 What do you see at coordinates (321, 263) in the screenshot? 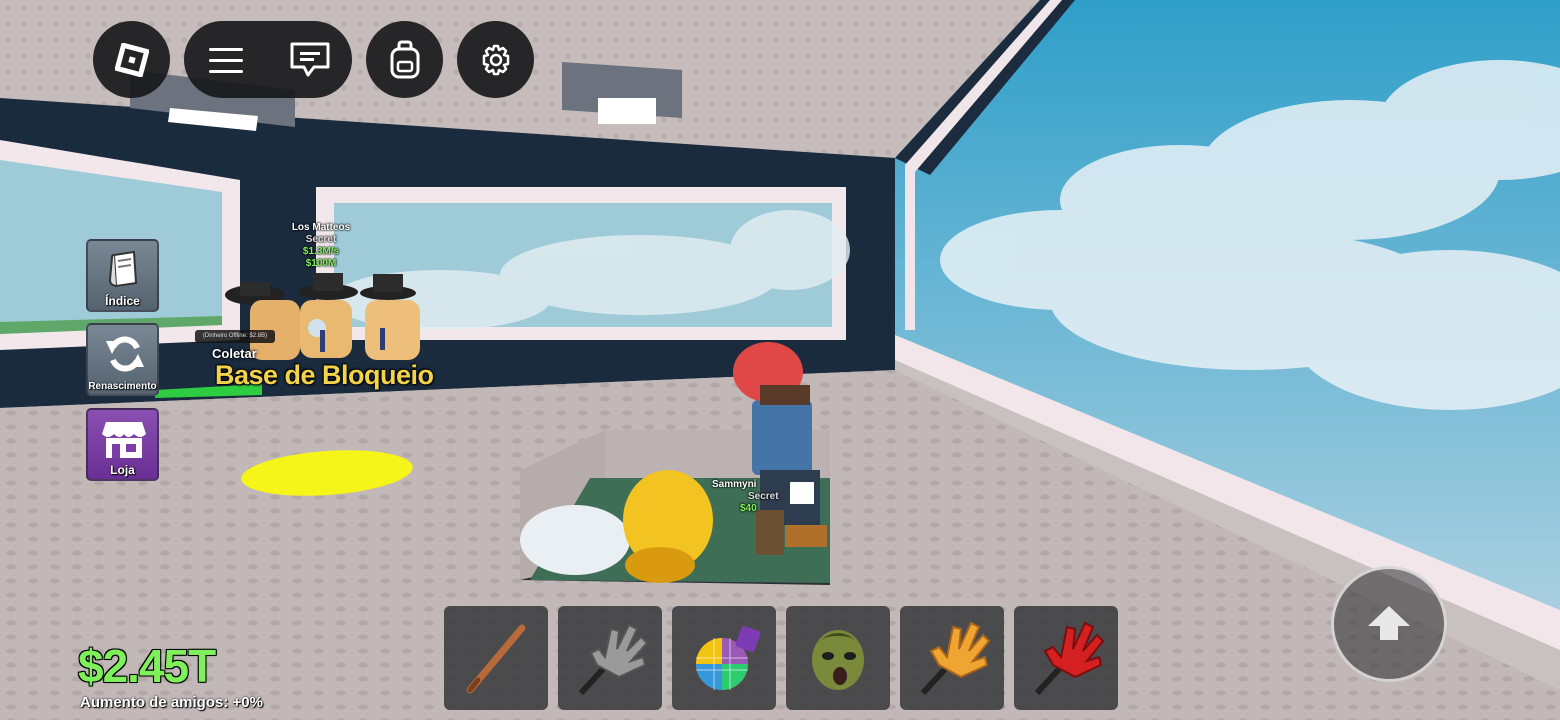
I see `npc-price: $100M` at bounding box center [321, 263].